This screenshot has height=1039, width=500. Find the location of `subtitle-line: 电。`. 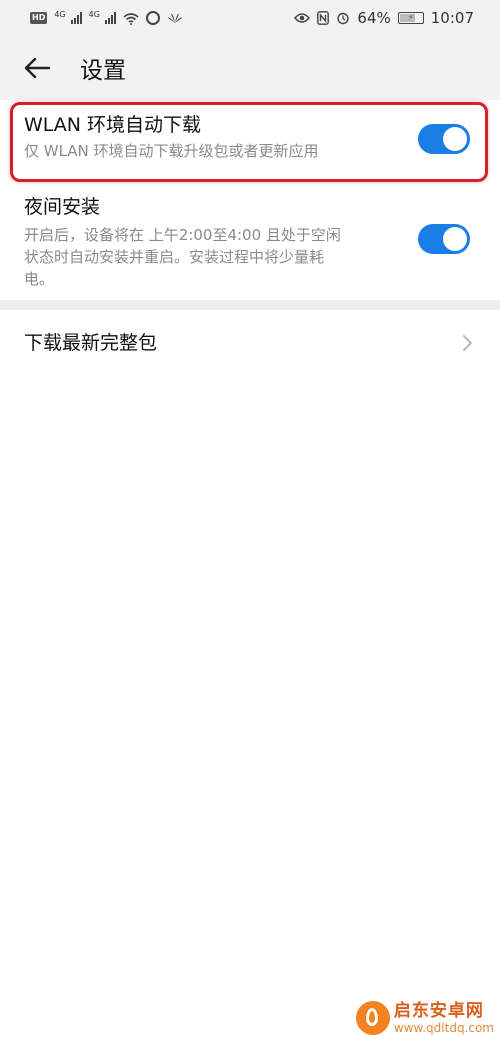

subtitle-line: 电。 is located at coordinates (39, 279).